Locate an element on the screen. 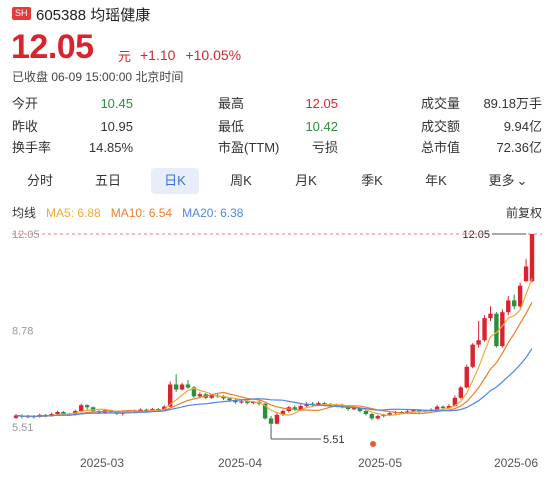 The image size is (554, 477). legend-ma5: MA5: 6.88 is located at coordinates (73, 213).